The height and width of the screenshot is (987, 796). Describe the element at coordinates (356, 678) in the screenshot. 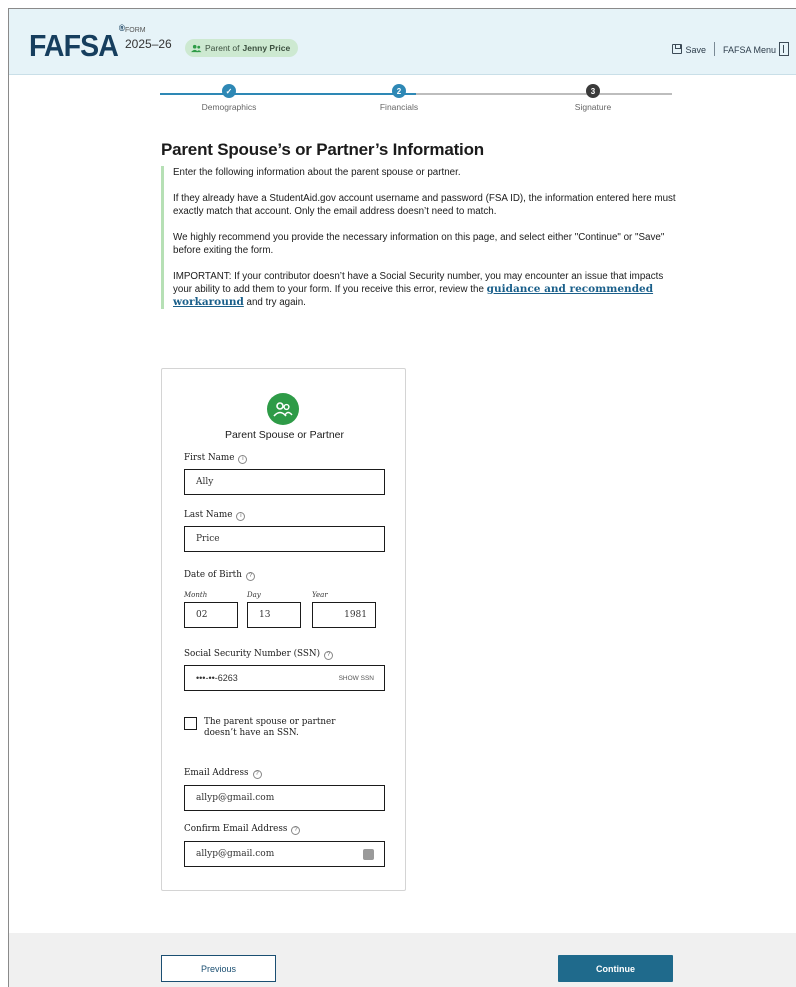

I see `show-ssn-button: SHOW SSN` at that location.